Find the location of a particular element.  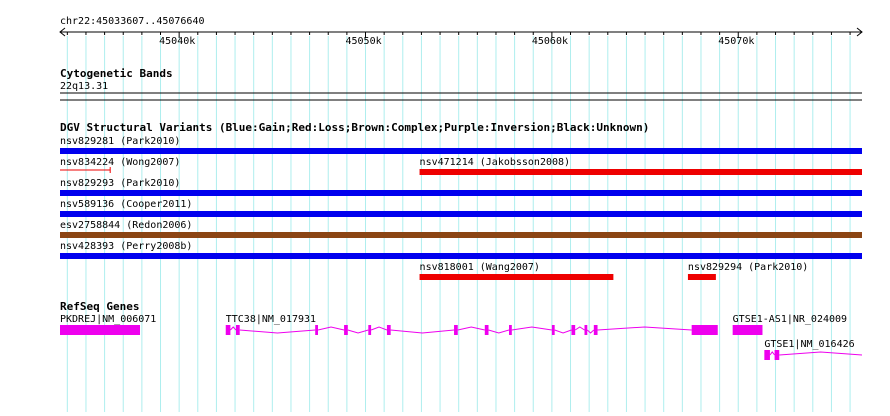

dgv-variant-label: nsv471214 (Jakobsson2008) is located at coordinates (495, 162).